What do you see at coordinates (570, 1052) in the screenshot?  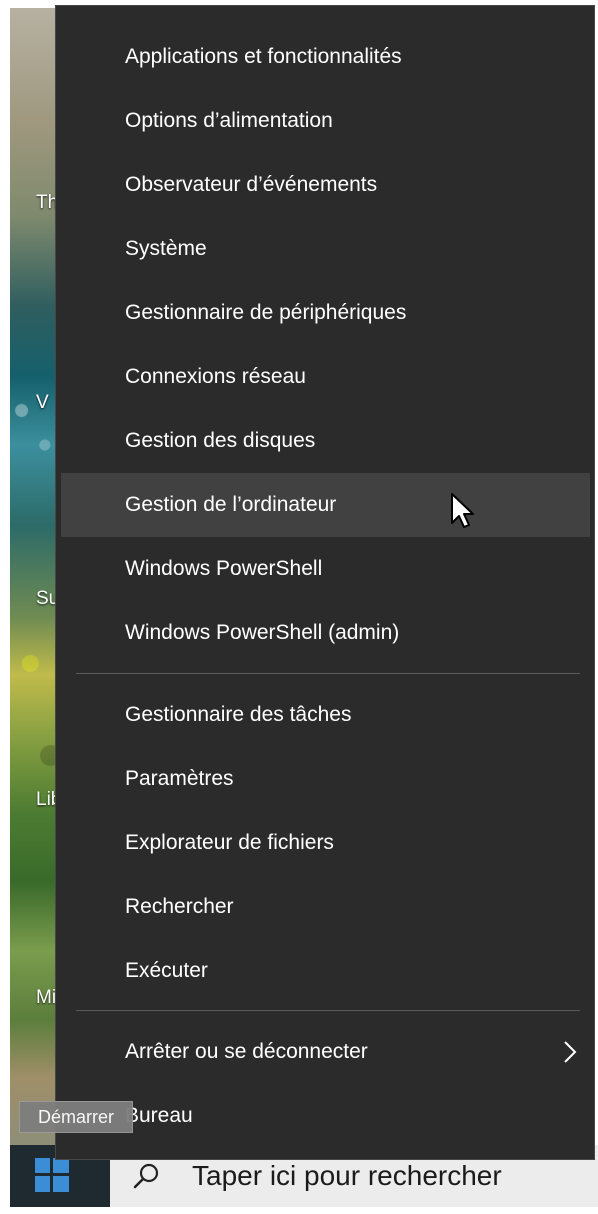 I see `chevron-right-icon` at bounding box center [570, 1052].